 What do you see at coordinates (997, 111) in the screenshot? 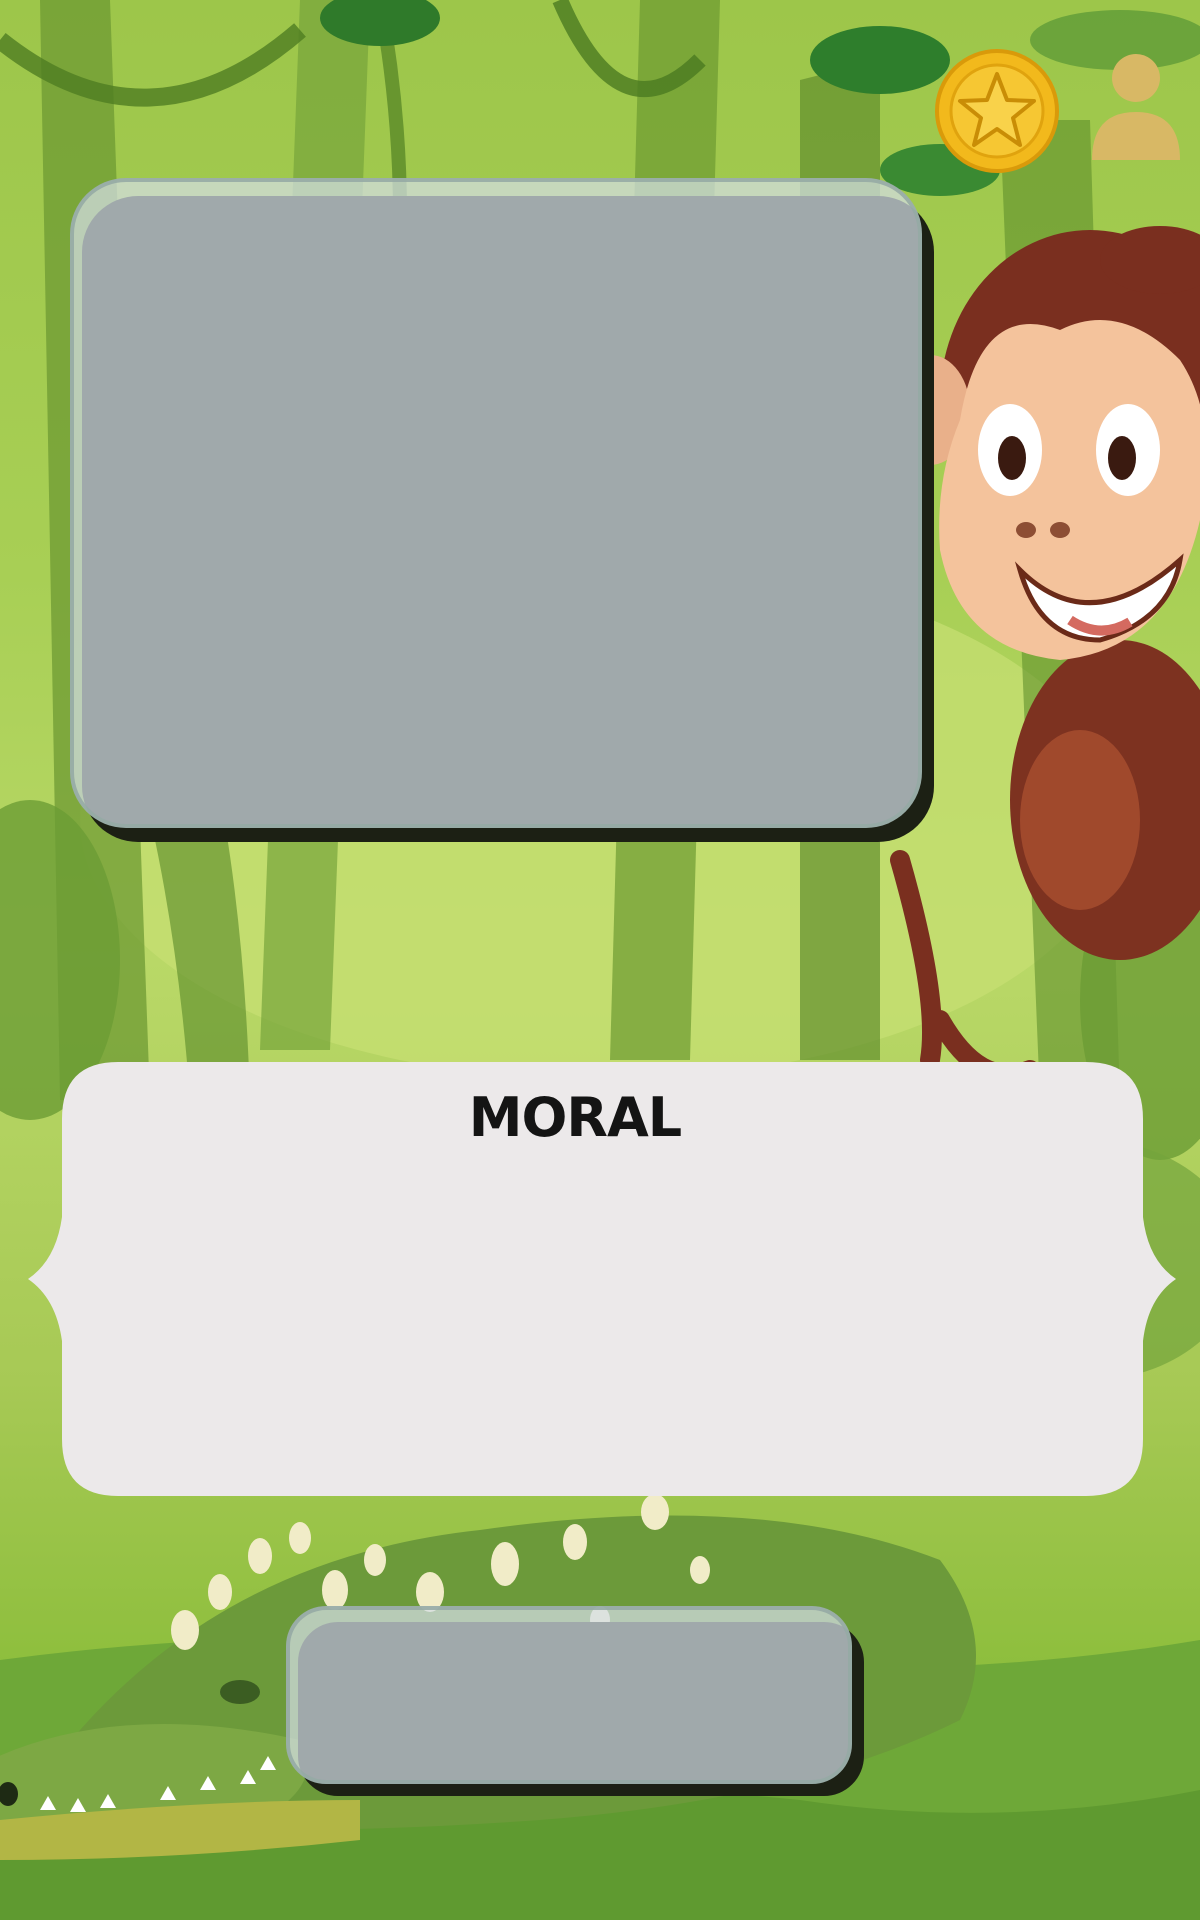
I see `star-coin-icon` at bounding box center [997, 111].